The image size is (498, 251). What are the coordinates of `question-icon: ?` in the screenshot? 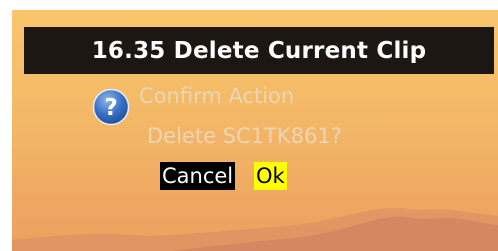 It's located at (111, 107).